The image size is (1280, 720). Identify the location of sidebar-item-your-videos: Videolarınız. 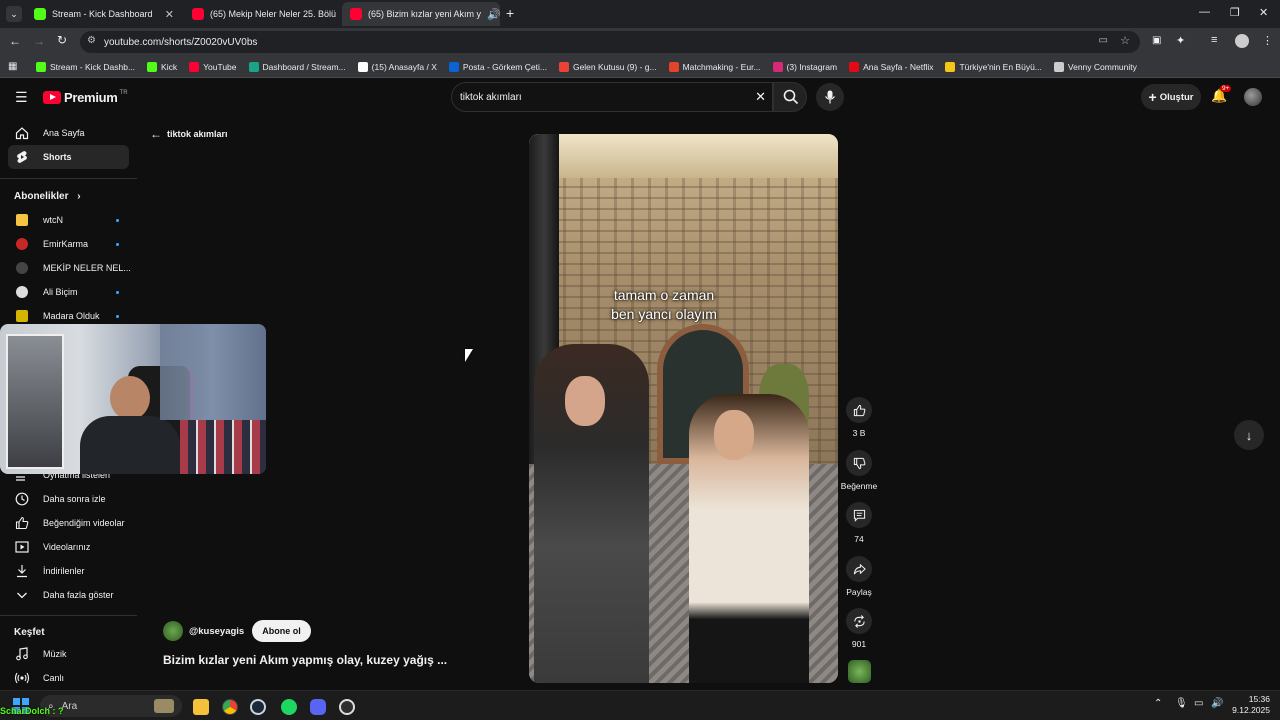
(68, 547).